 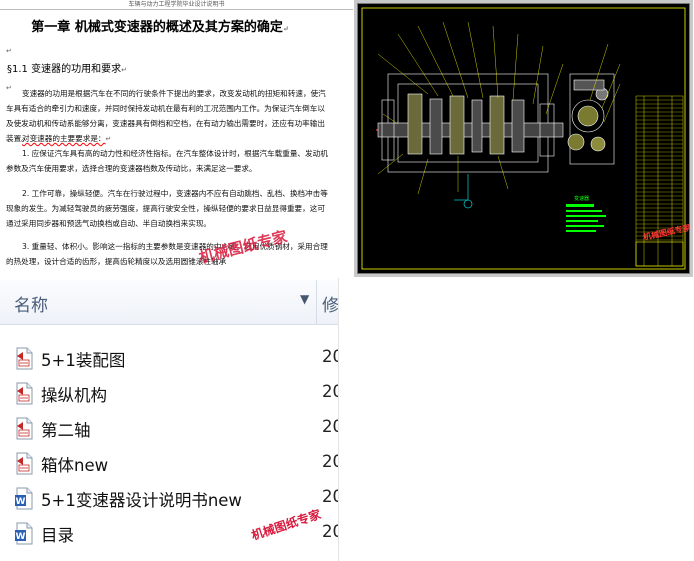 What do you see at coordinates (169, 429) in the screenshot?
I see `file-row: 第二轴 20` at bounding box center [169, 429].